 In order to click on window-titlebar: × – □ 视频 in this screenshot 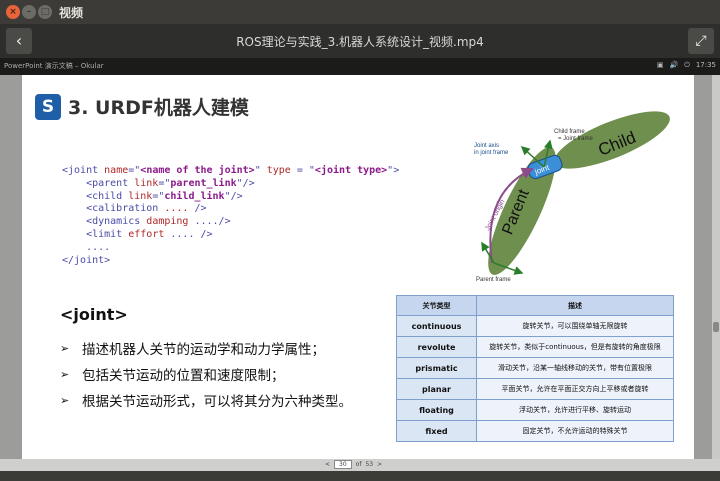, I will do `click(360, 12)`.